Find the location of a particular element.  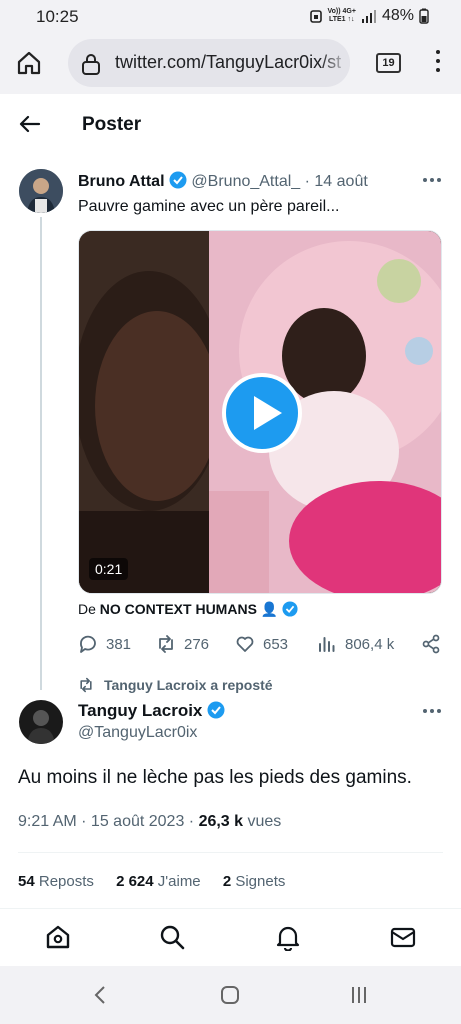

repost-button: 276 is located at coordinates (182, 644).